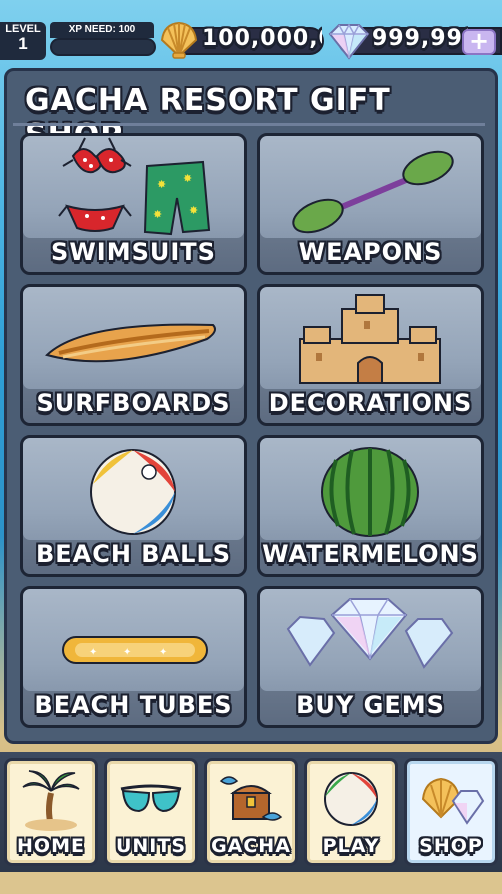 This screenshot has width=502, height=894. I want to click on tile-label: DECORATIONS, so click(370, 403).